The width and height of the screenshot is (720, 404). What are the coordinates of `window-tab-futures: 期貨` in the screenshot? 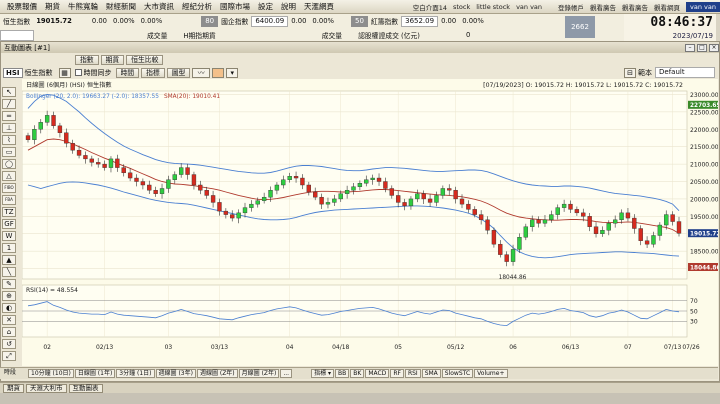 It's located at (13, 388).